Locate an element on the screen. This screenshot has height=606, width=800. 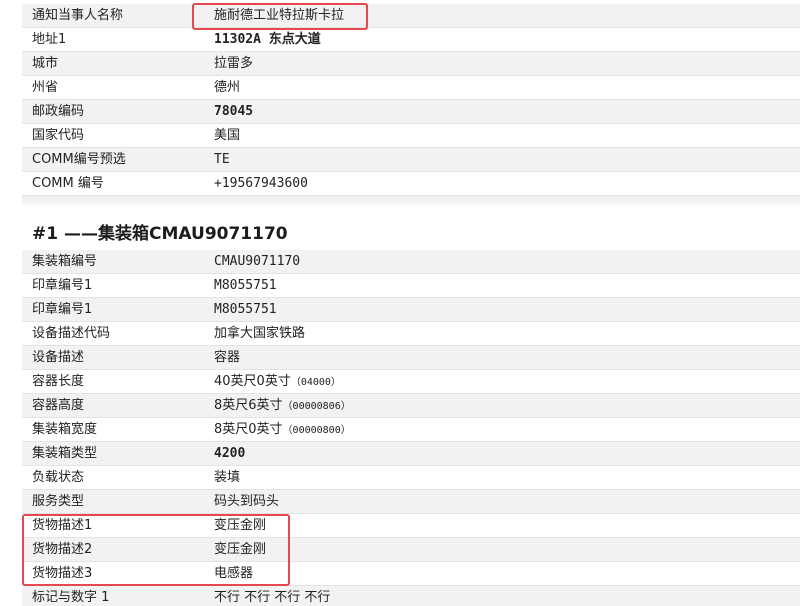
table-row: COMM 编号 +19567943600 is located at coordinates (411, 184).